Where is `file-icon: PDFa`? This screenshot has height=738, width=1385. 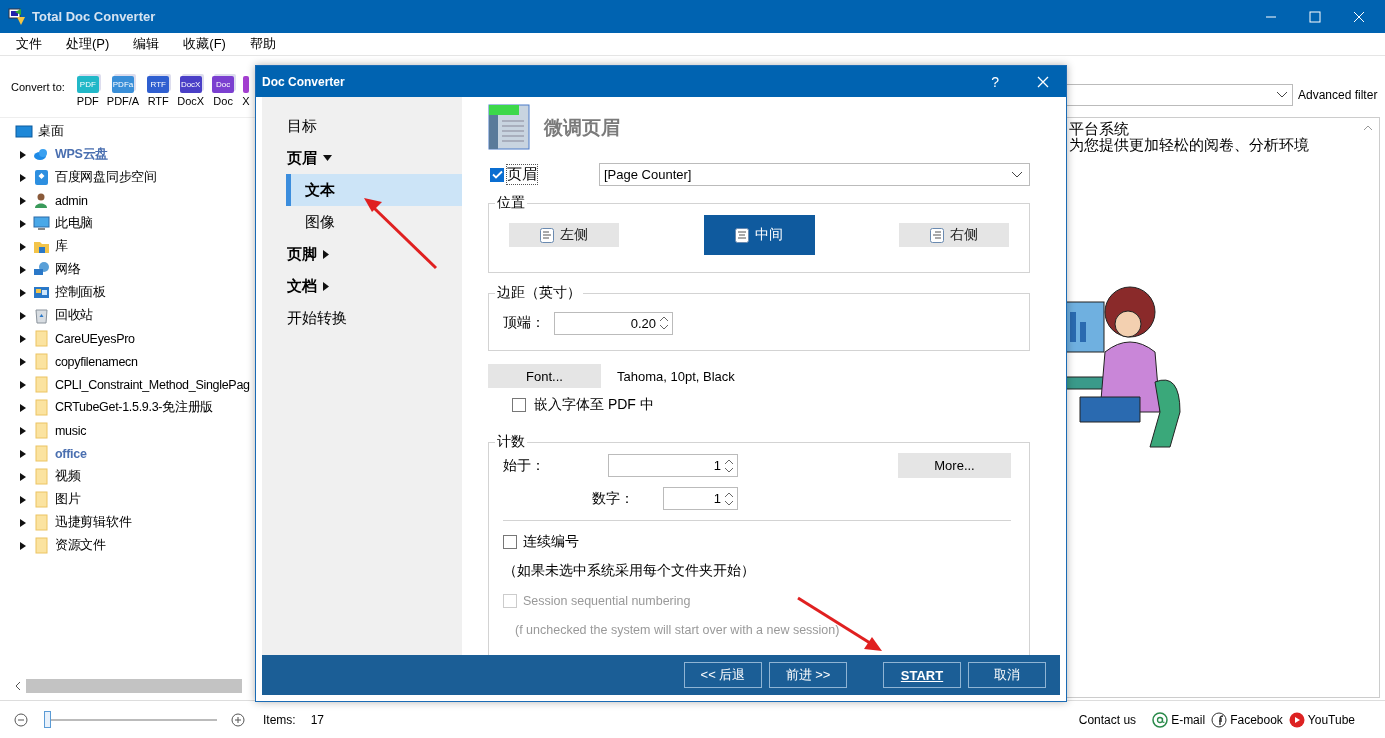
file-icon: PDFa is located at coordinates (123, 84).